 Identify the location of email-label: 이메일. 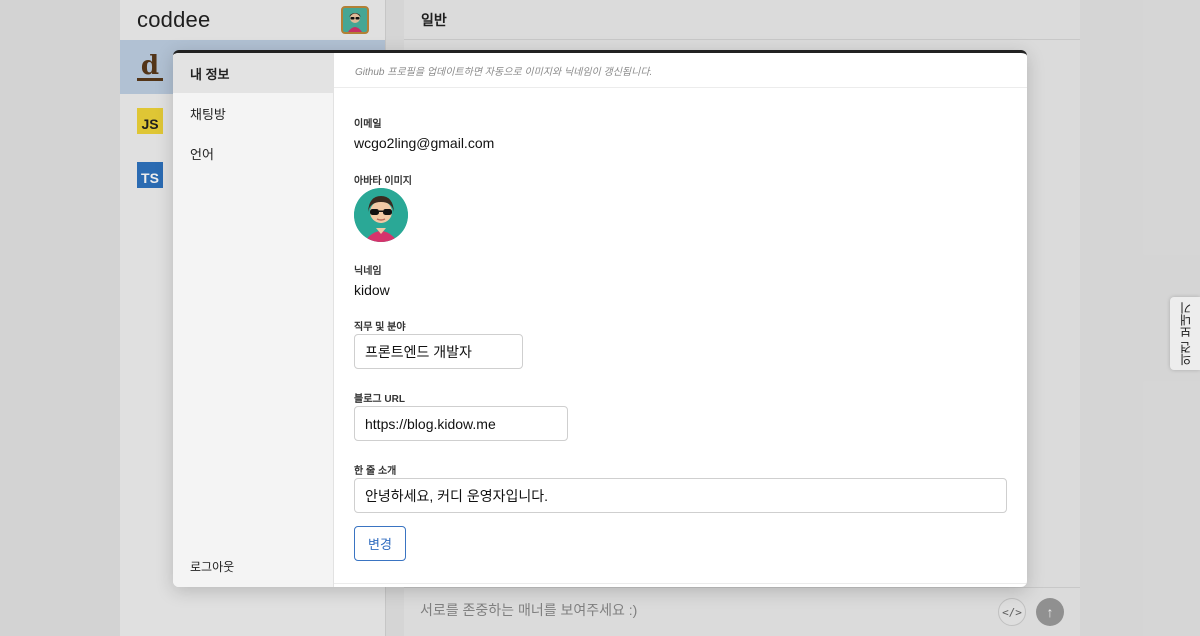
(368, 124).